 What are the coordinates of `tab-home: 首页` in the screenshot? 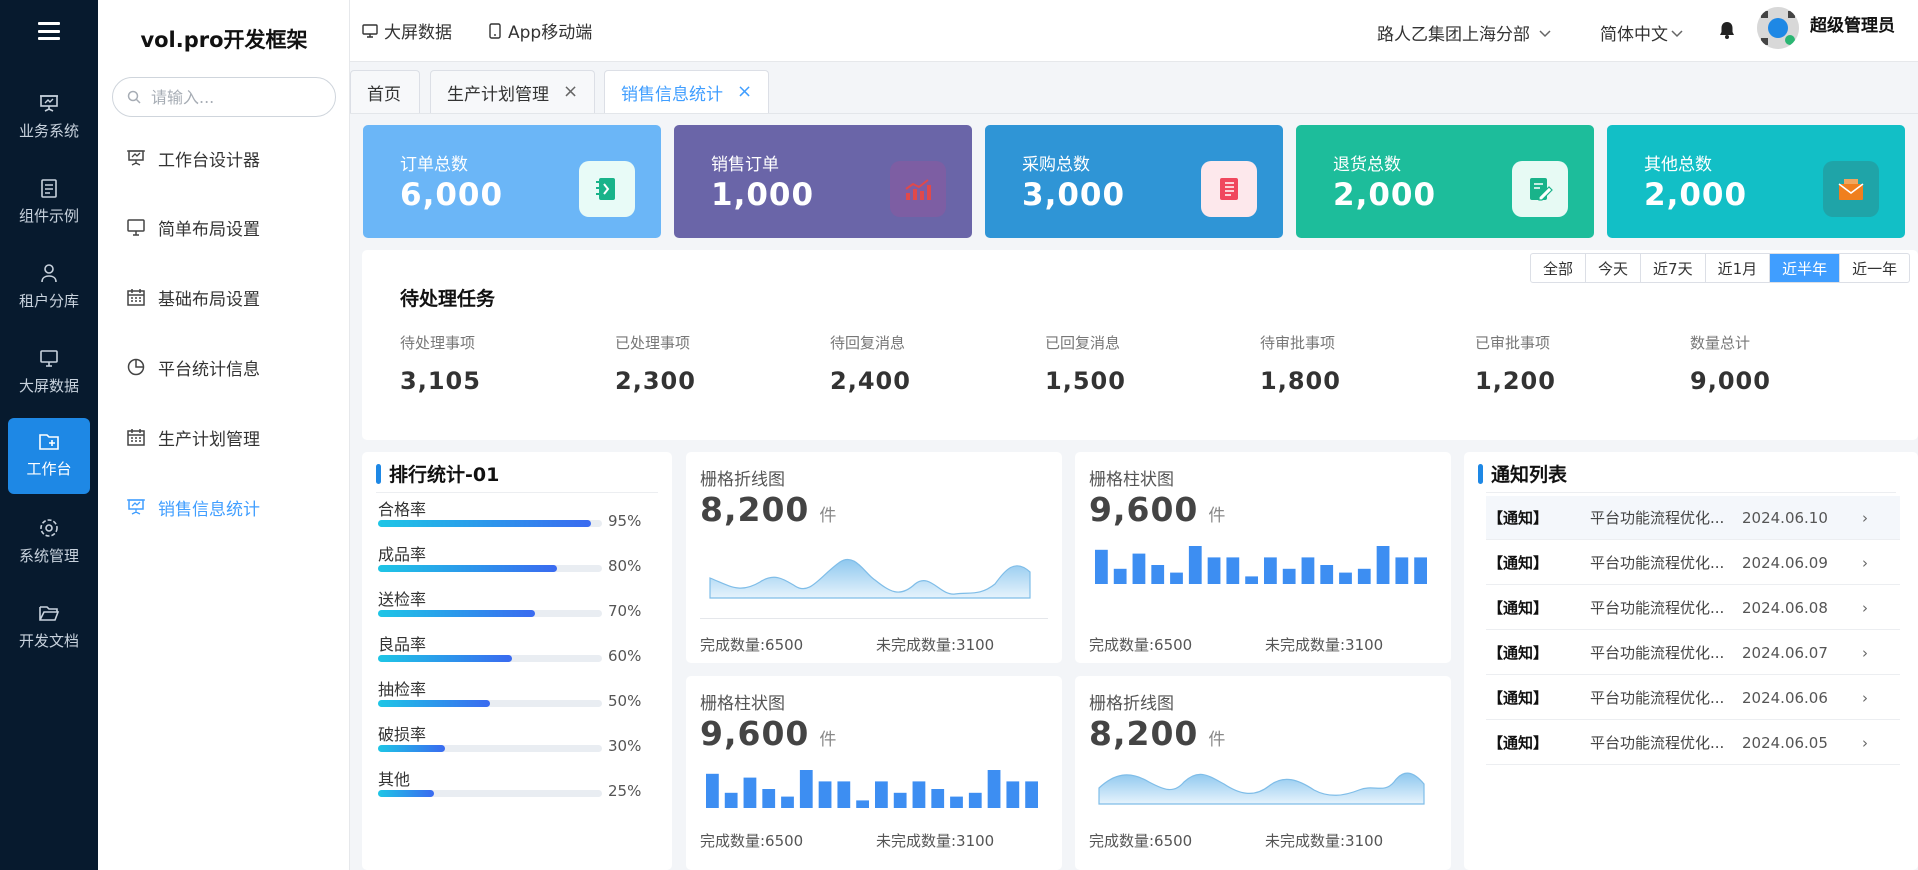 It's located at (385, 91).